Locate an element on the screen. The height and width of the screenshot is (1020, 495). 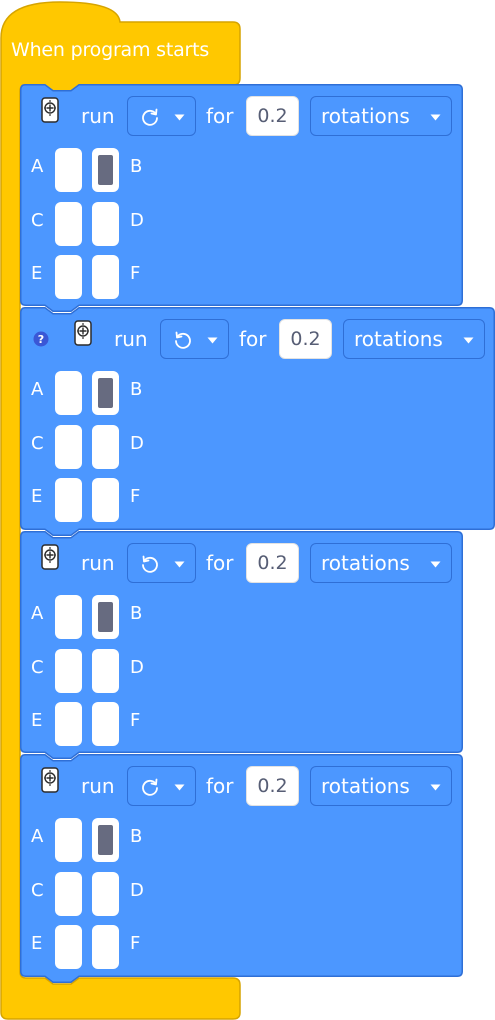
hat-label: When program starts is located at coordinates (110, 50).